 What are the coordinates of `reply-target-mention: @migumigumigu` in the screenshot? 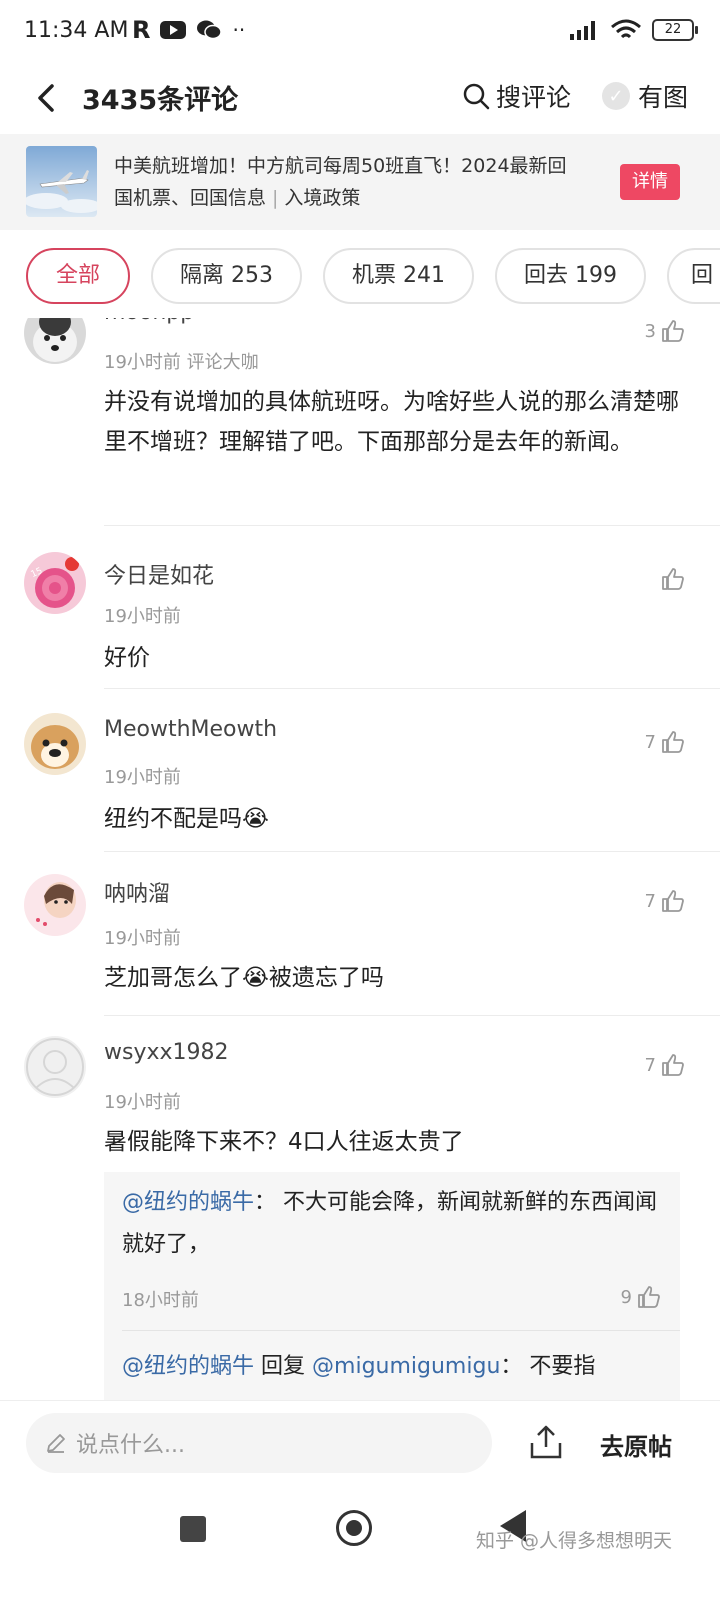 It's located at (406, 1366).